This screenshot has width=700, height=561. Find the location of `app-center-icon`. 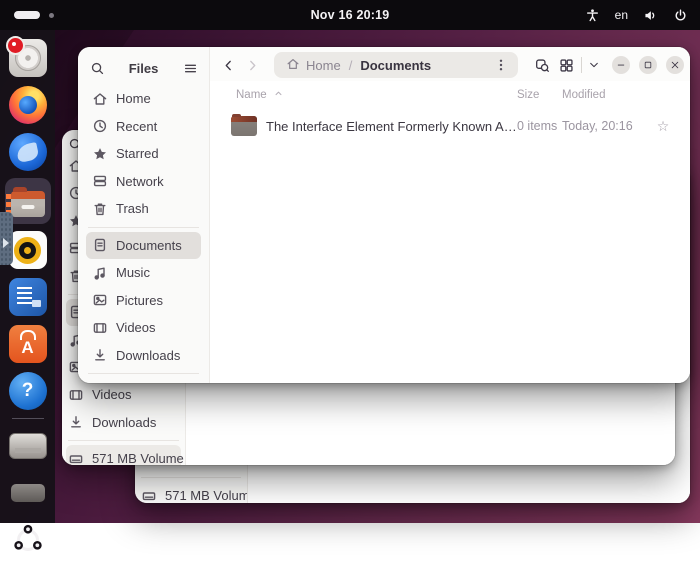

app-center-icon is located at coordinates (27, 344).